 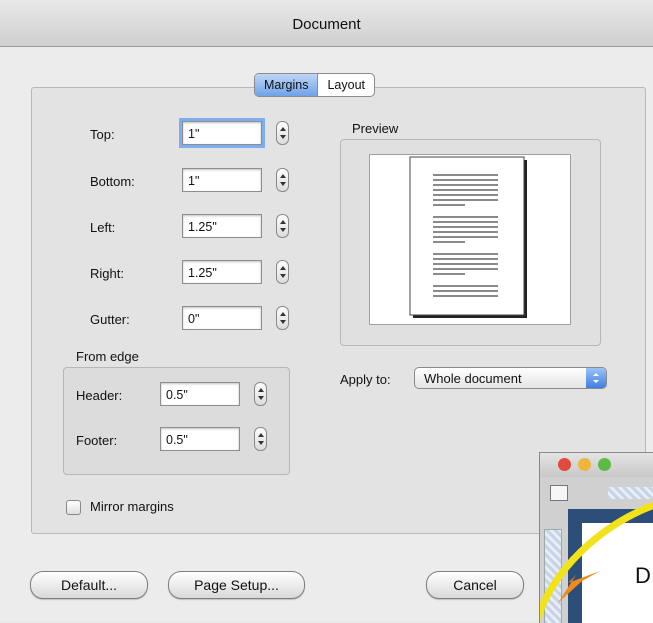 What do you see at coordinates (282, 133) in the screenshot?
I see `top-stepper` at bounding box center [282, 133].